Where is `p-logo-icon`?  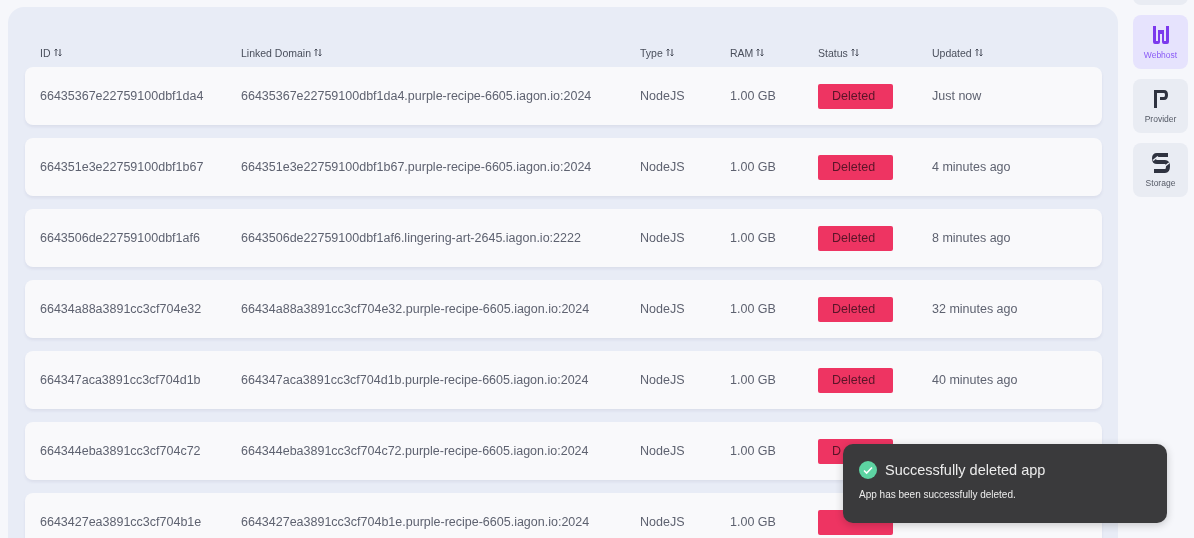 p-logo-icon is located at coordinates (1160, 99).